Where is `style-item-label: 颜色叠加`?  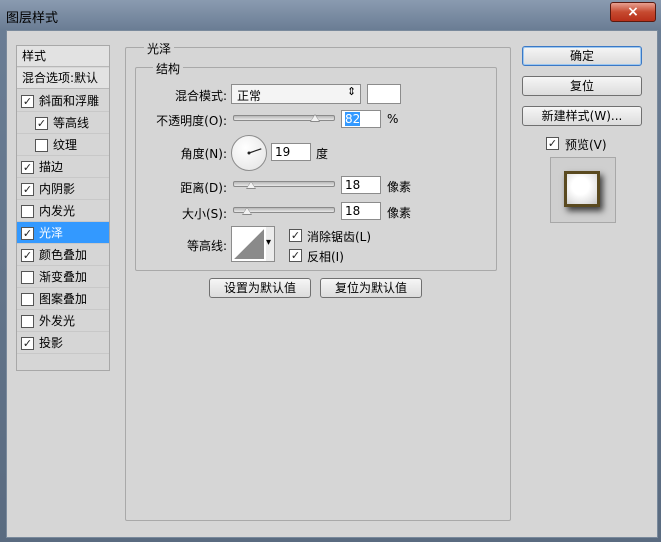
style-item-label: 颜色叠加 is located at coordinates (63, 255).